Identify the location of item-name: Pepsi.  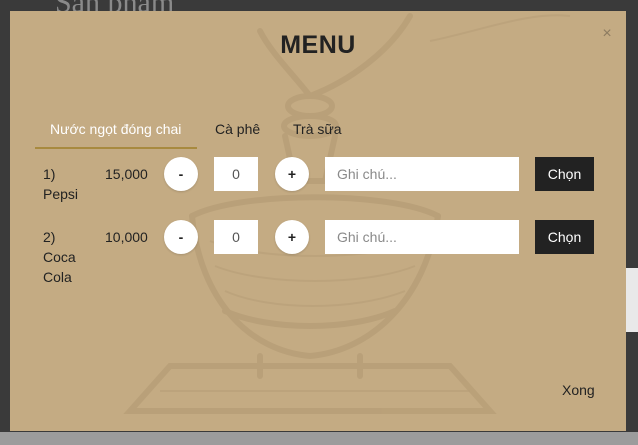
(61, 194).